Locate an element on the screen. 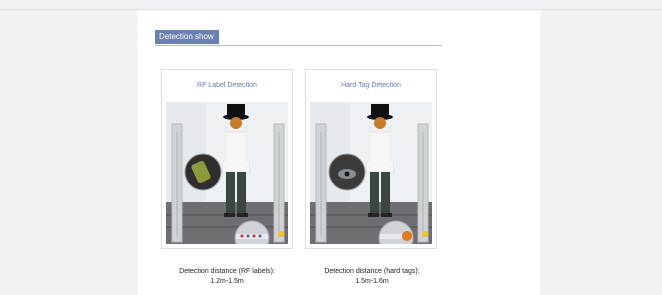 The image size is (662, 295). caption-distance: 1.5m-1.6m is located at coordinates (372, 281).